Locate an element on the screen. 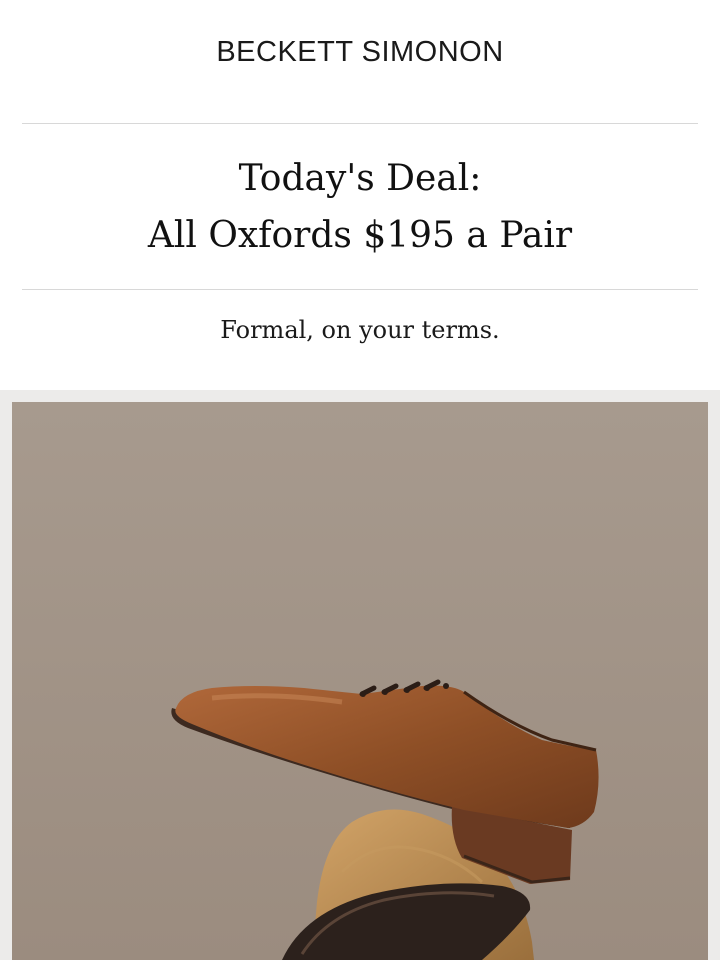  promo-tagline: Formal, on your terms. is located at coordinates (360, 330).